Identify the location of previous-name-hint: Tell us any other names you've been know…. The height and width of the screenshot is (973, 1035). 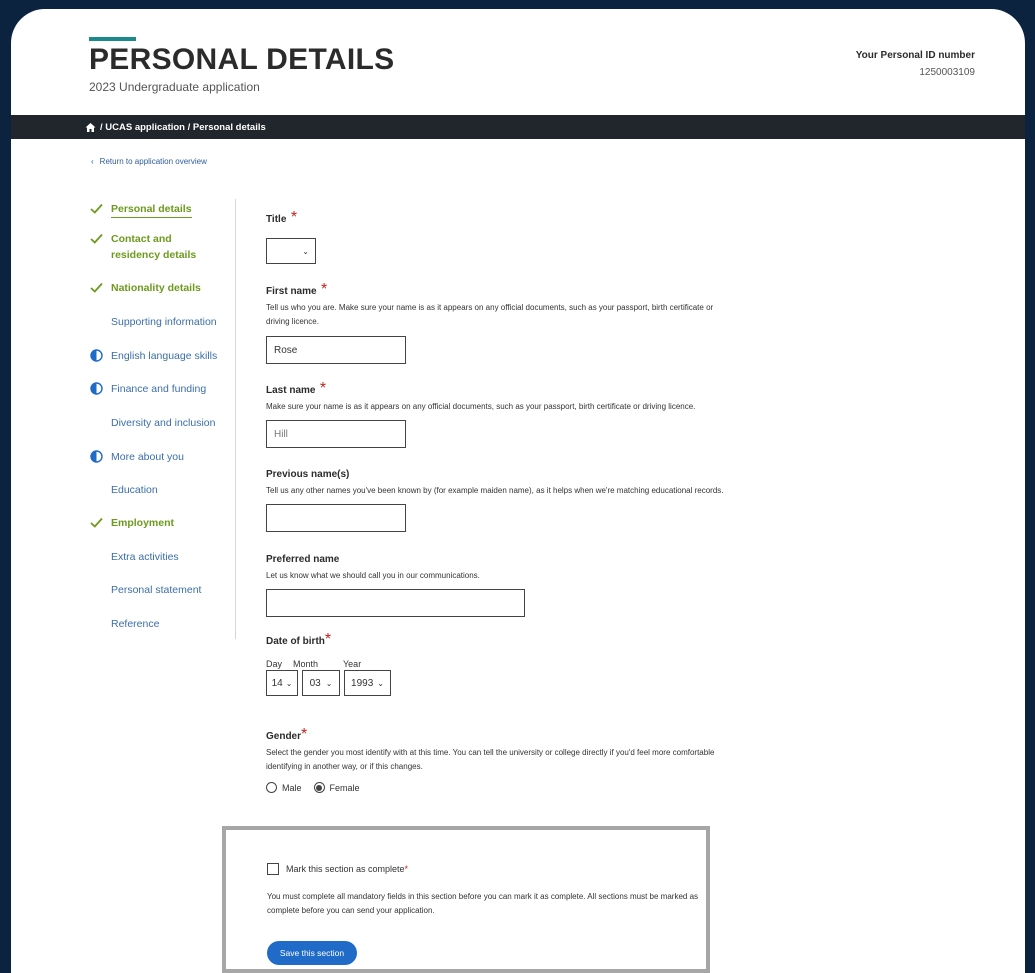
(495, 490).